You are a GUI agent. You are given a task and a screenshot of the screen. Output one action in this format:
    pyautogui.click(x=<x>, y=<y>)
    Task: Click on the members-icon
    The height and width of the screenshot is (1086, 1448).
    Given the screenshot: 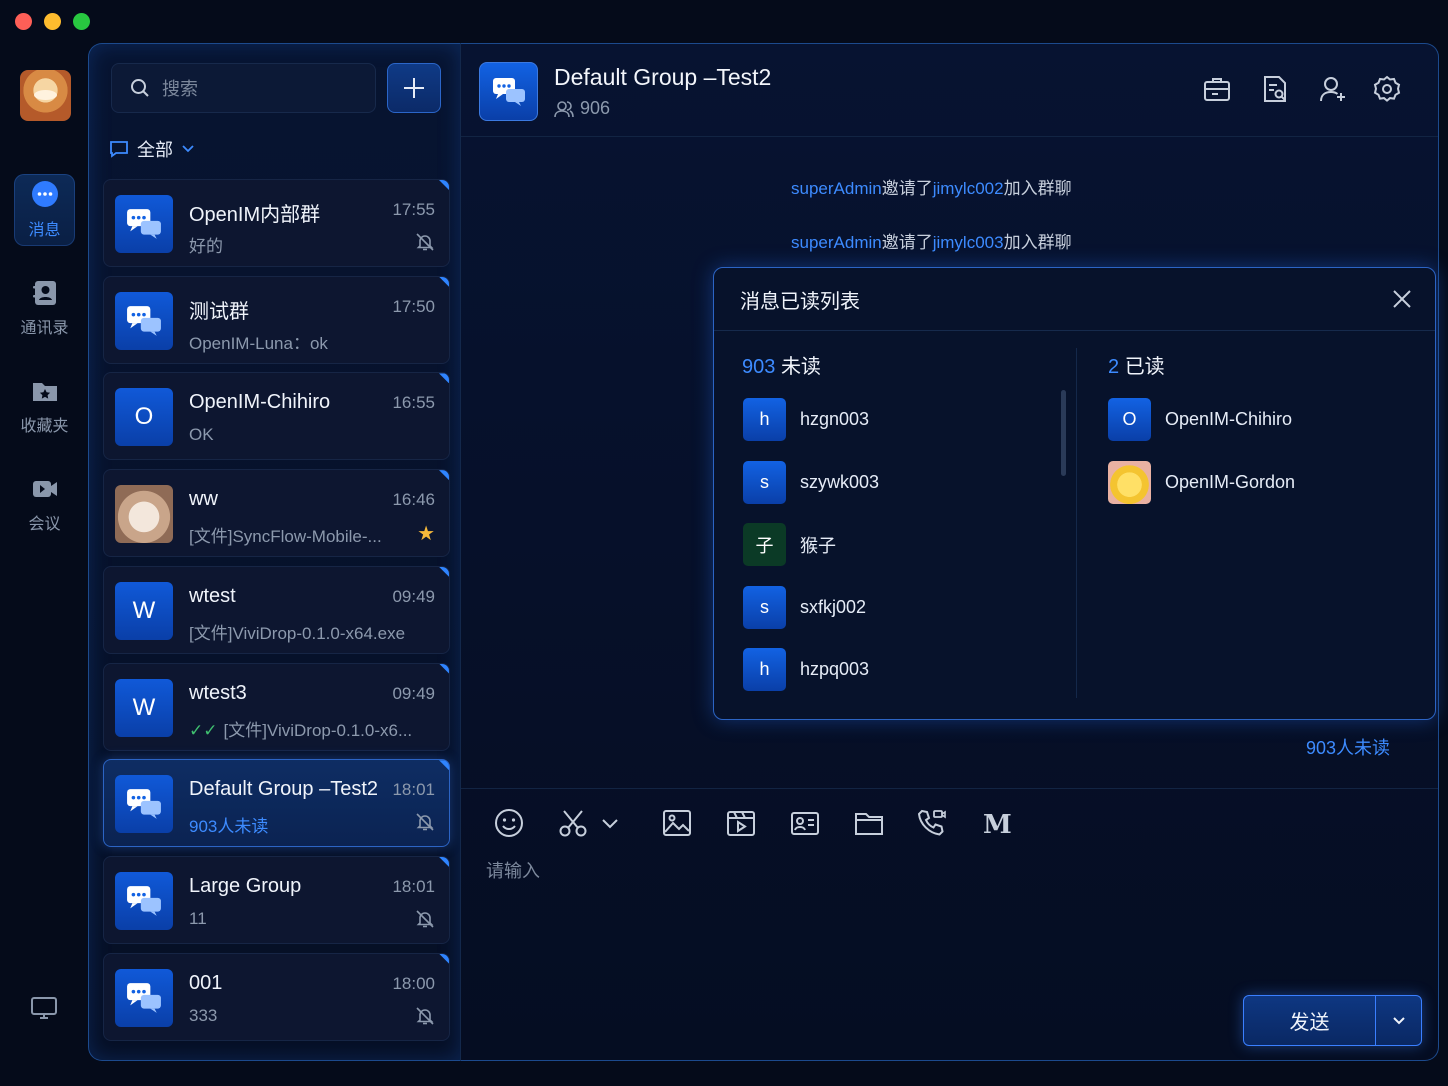 What is the action you would take?
    pyautogui.click(x=564, y=108)
    